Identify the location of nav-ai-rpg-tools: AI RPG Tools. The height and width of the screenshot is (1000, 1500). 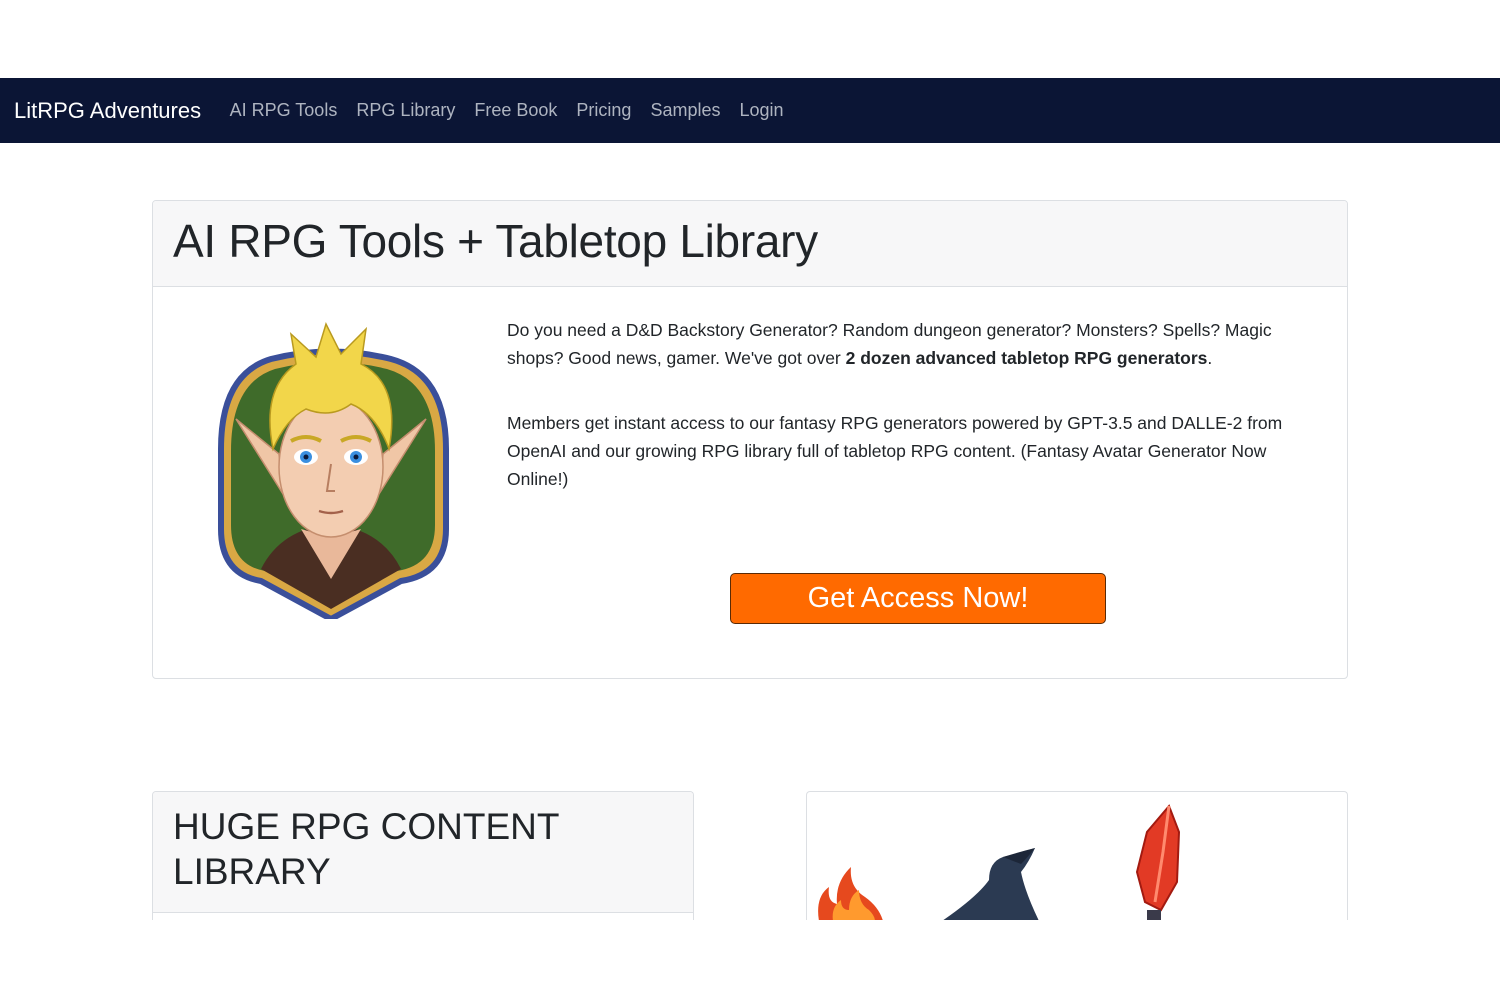
(283, 110).